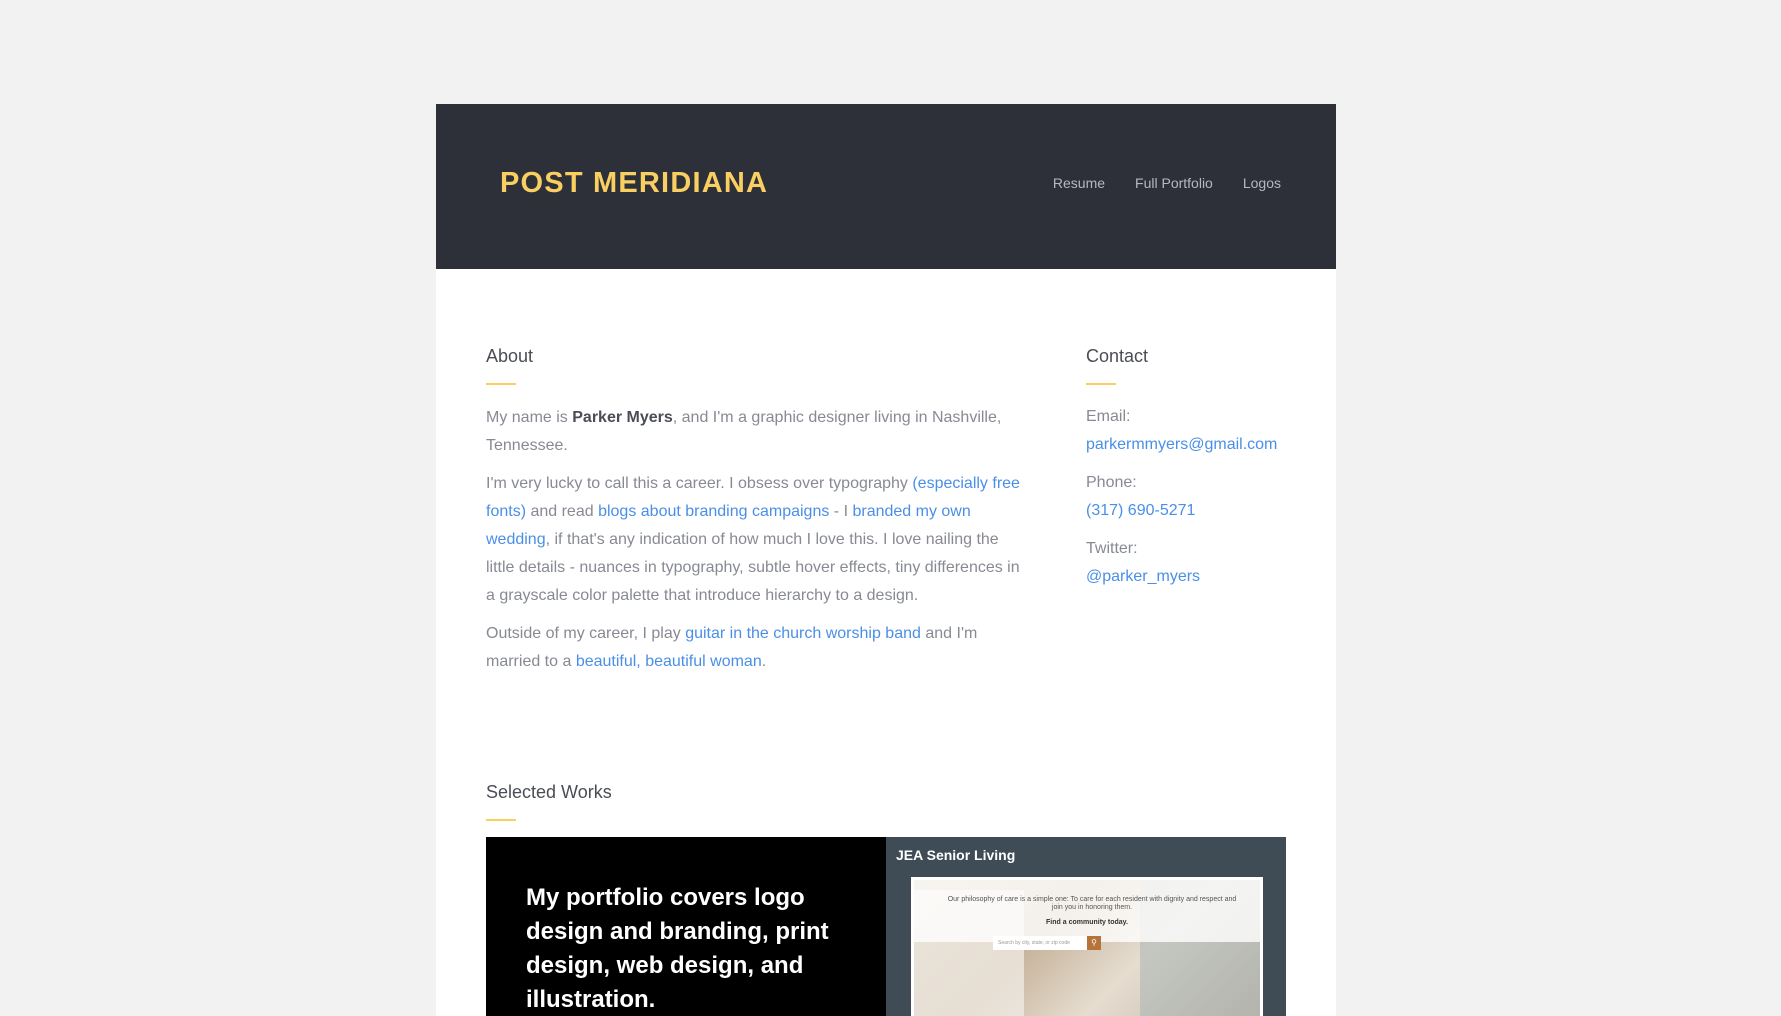 The image size is (1781, 1016). What do you see at coordinates (1108, 416) in the screenshot?
I see `email-label: Email:` at bounding box center [1108, 416].